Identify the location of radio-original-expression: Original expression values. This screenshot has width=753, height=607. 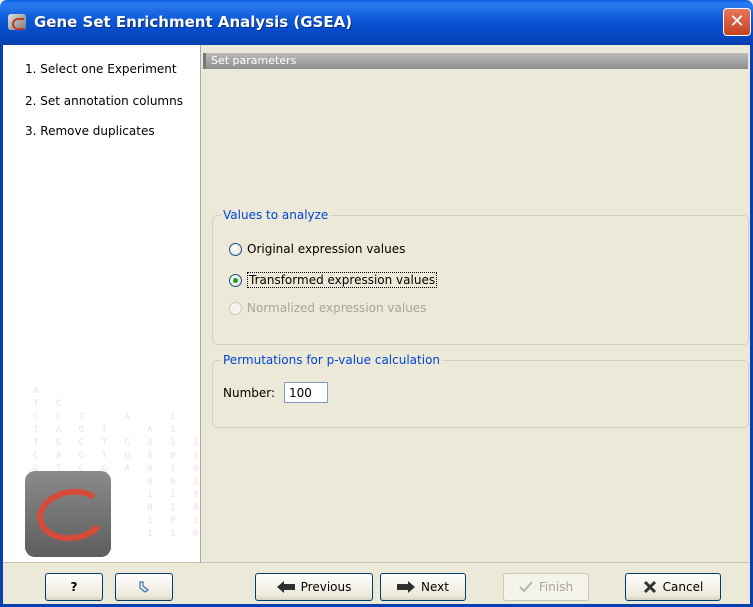
(317, 249).